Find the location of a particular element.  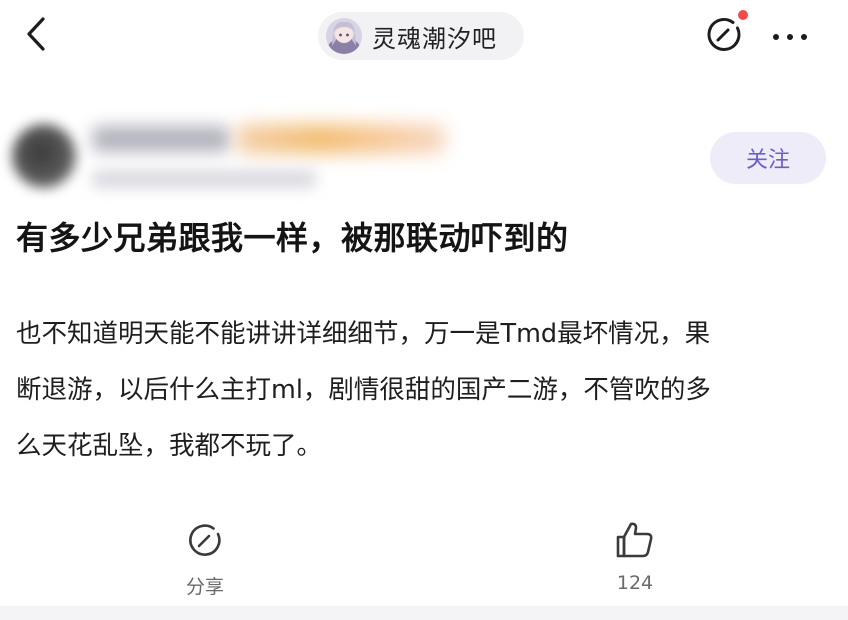

like-count: 124 is located at coordinates (635, 583).